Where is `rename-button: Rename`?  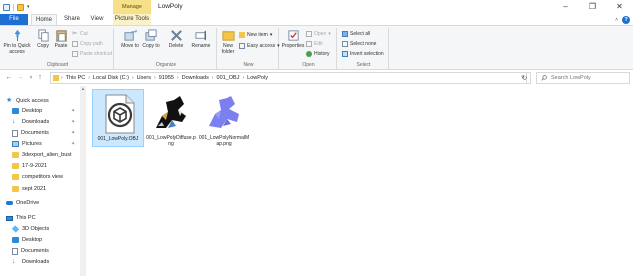
rename-button: Rename is located at coordinates (201, 39).